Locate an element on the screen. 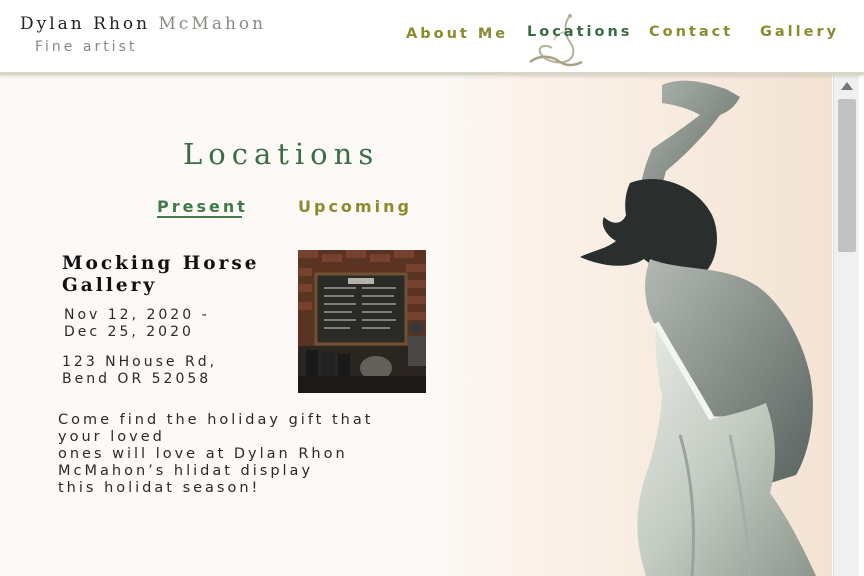  tab-present-label: Present is located at coordinates (202, 206).